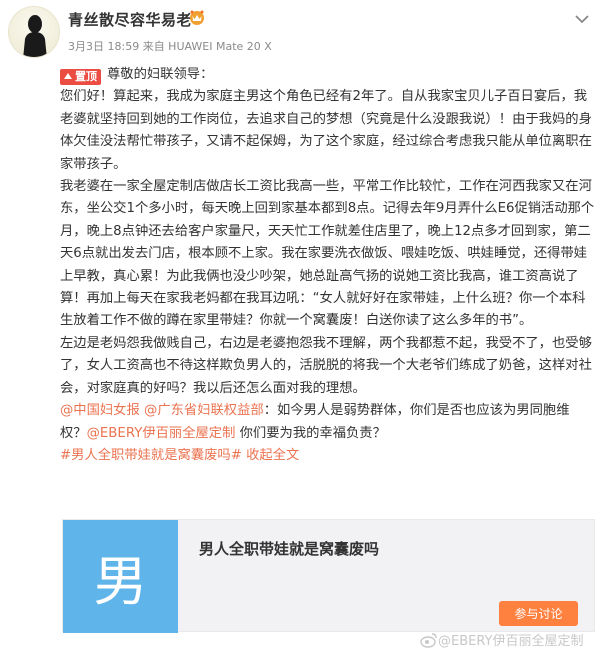  What do you see at coordinates (197, 17) in the screenshot?
I see `vip-crown-icon` at bounding box center [197, 17].